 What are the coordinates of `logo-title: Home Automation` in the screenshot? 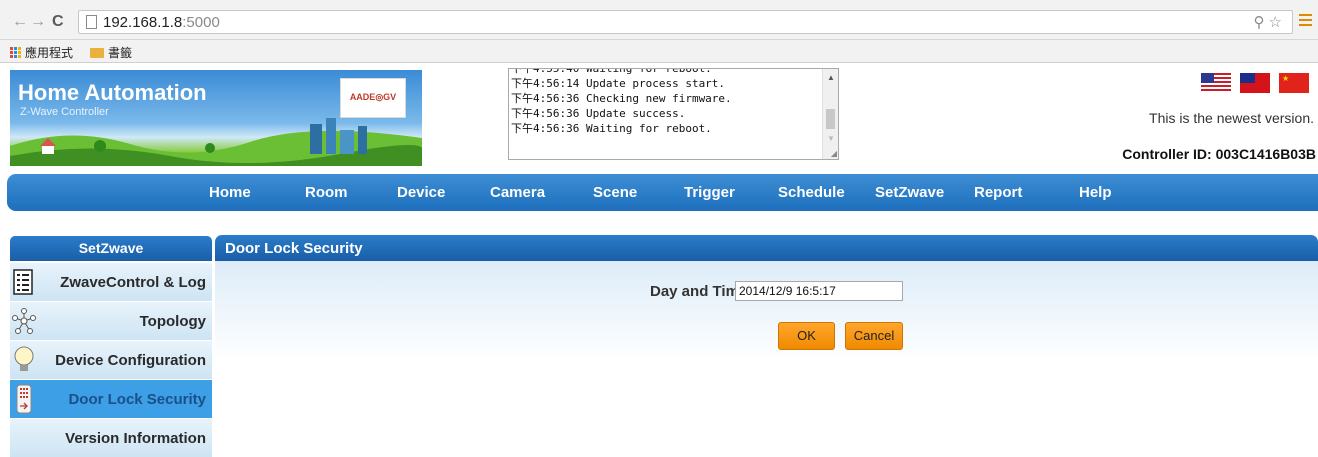 It's located at (112, 92).